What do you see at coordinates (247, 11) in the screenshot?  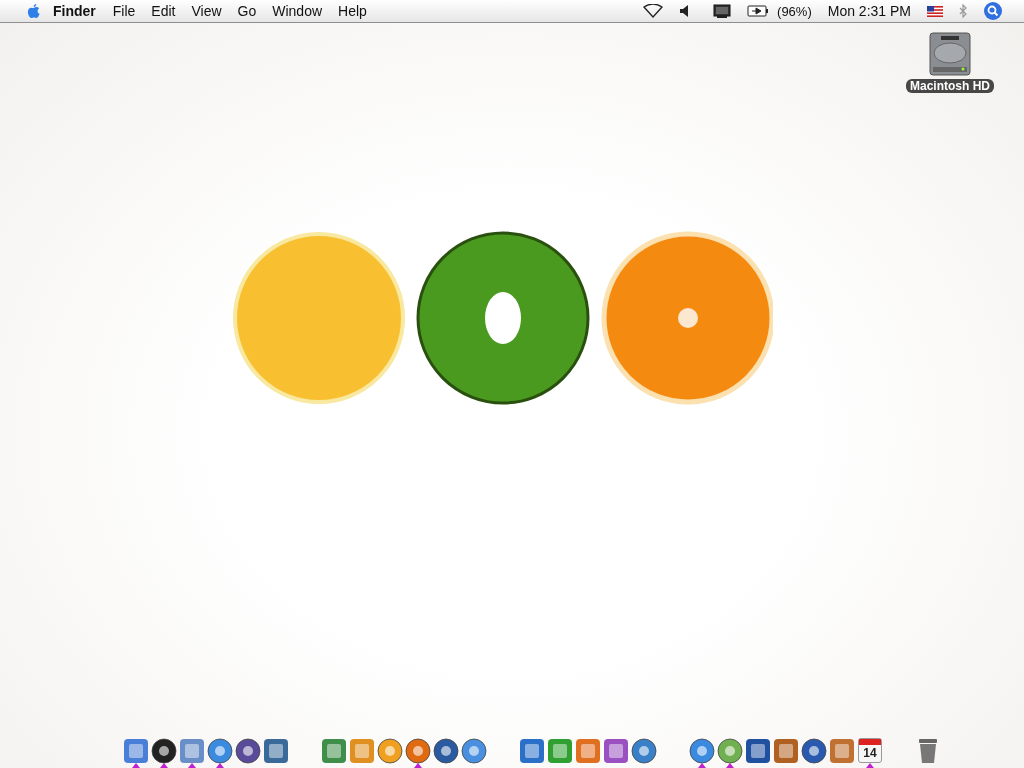 I see `menu-item: Go` at bounding box center [247, 11].